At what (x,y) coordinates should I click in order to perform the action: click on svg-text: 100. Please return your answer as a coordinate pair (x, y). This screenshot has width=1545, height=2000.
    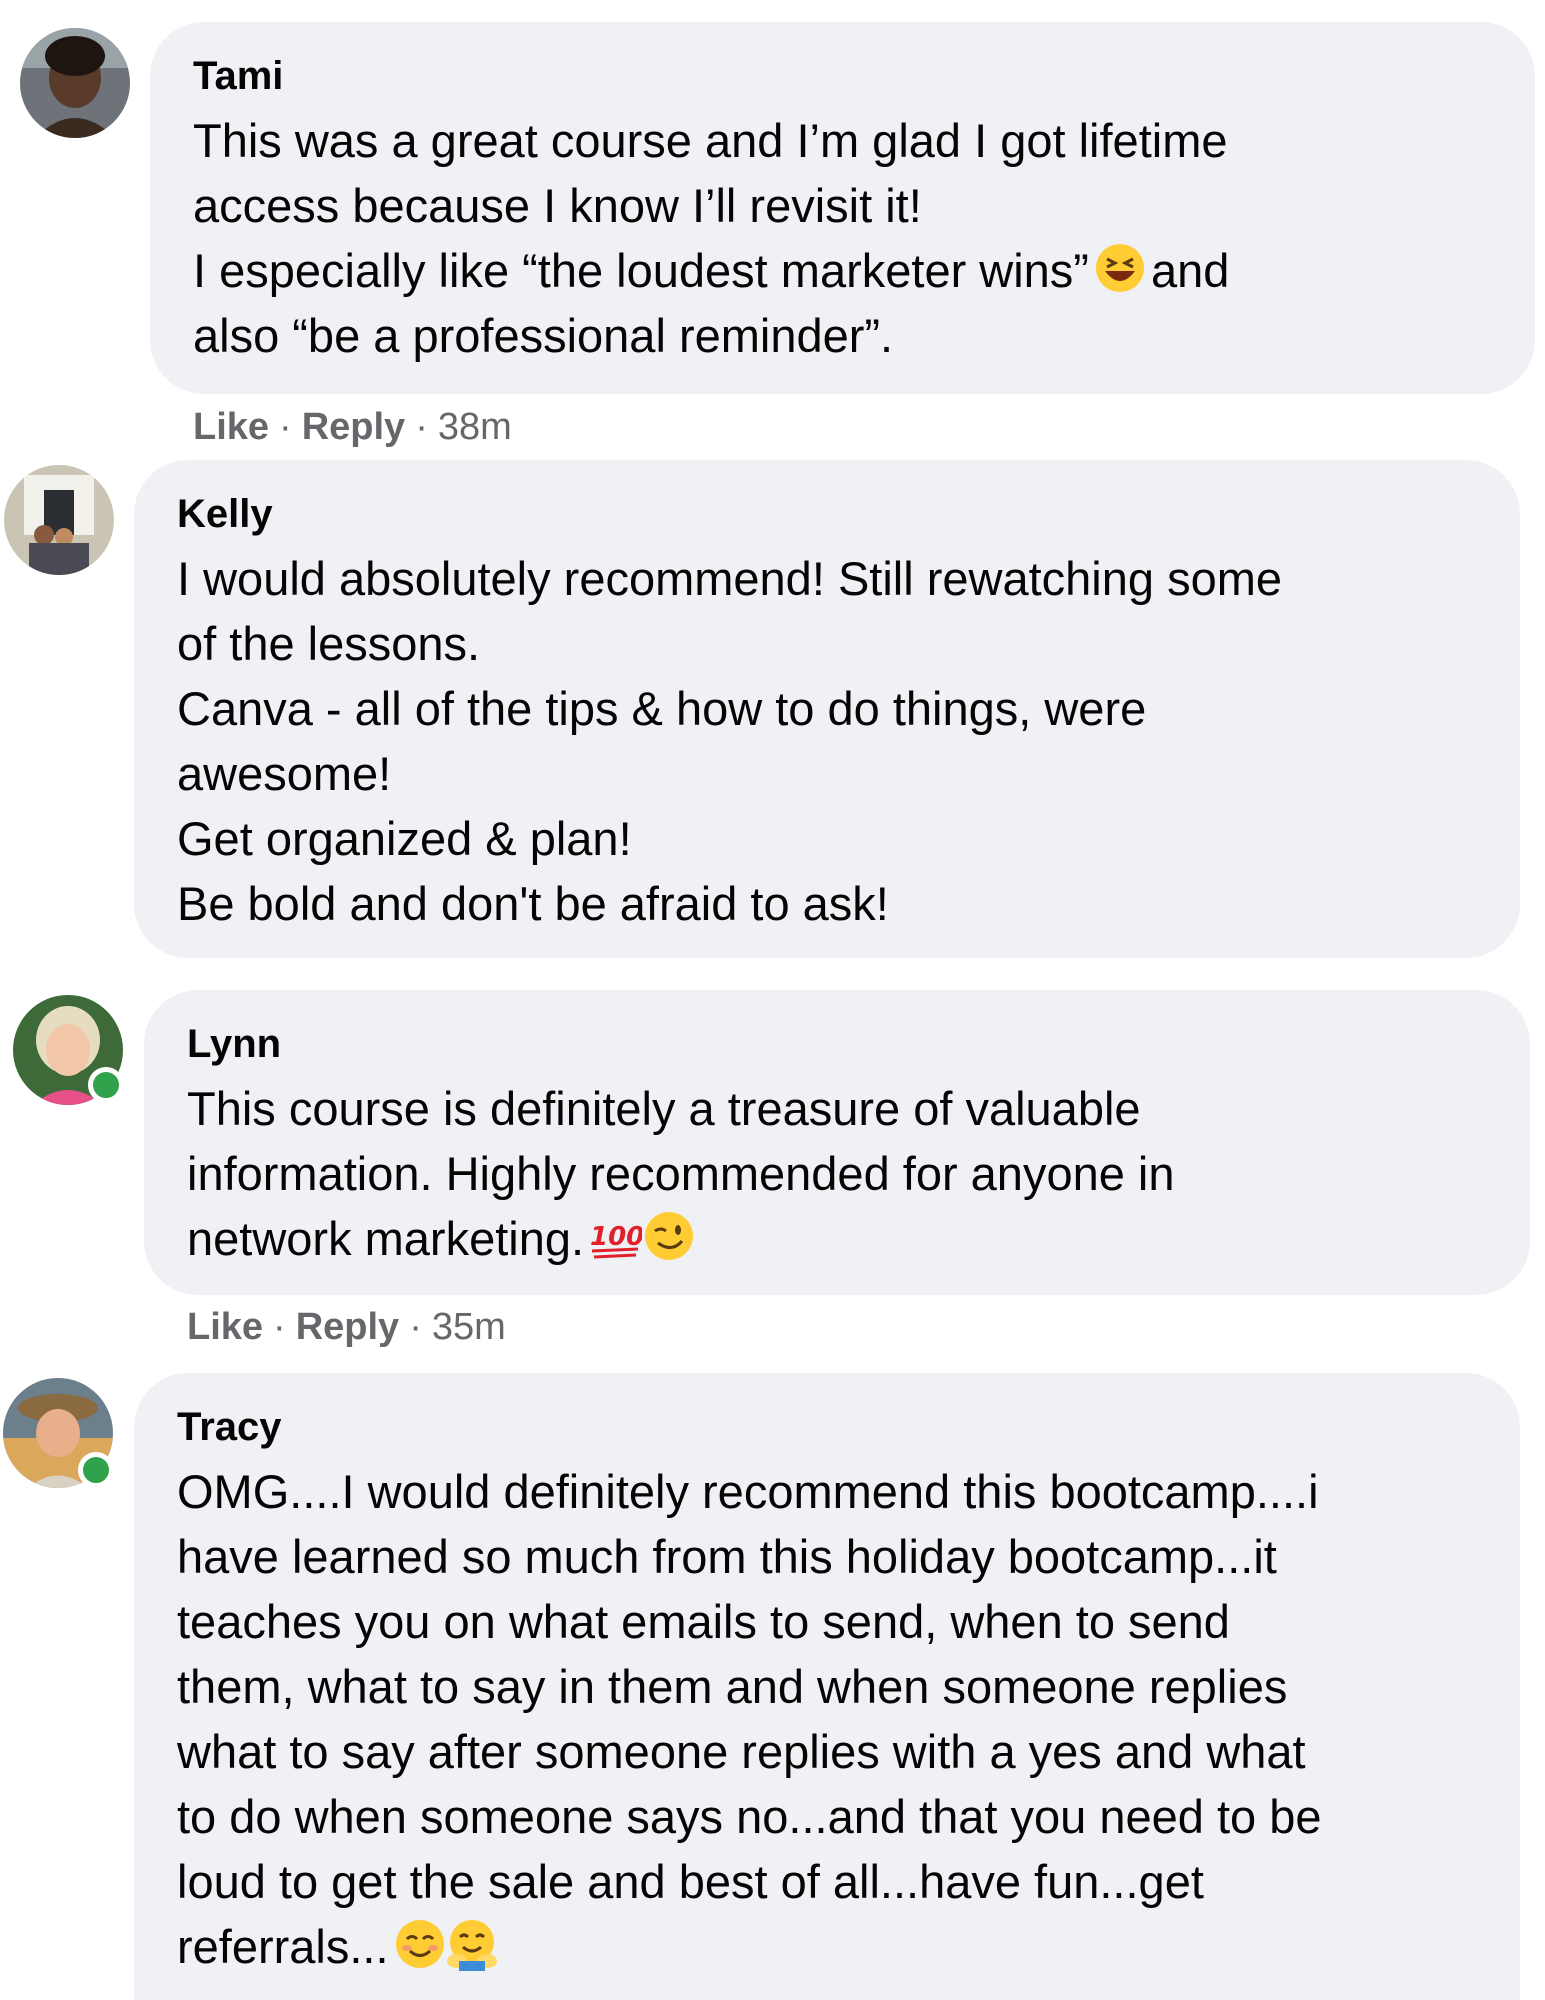
    Looking at the image, I should click on (616, 1237).